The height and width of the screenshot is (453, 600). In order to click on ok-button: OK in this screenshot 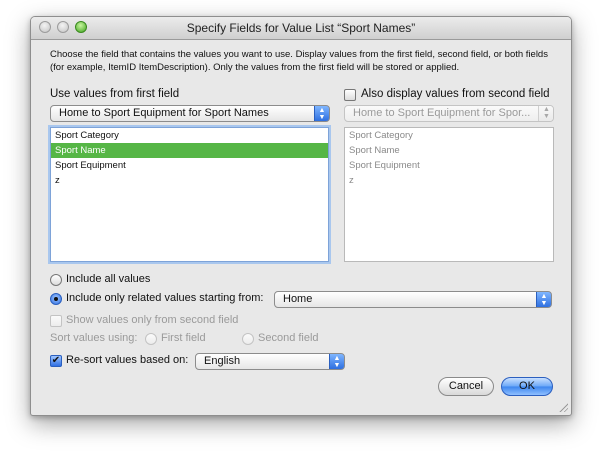, I will do `click(527, 386)`.